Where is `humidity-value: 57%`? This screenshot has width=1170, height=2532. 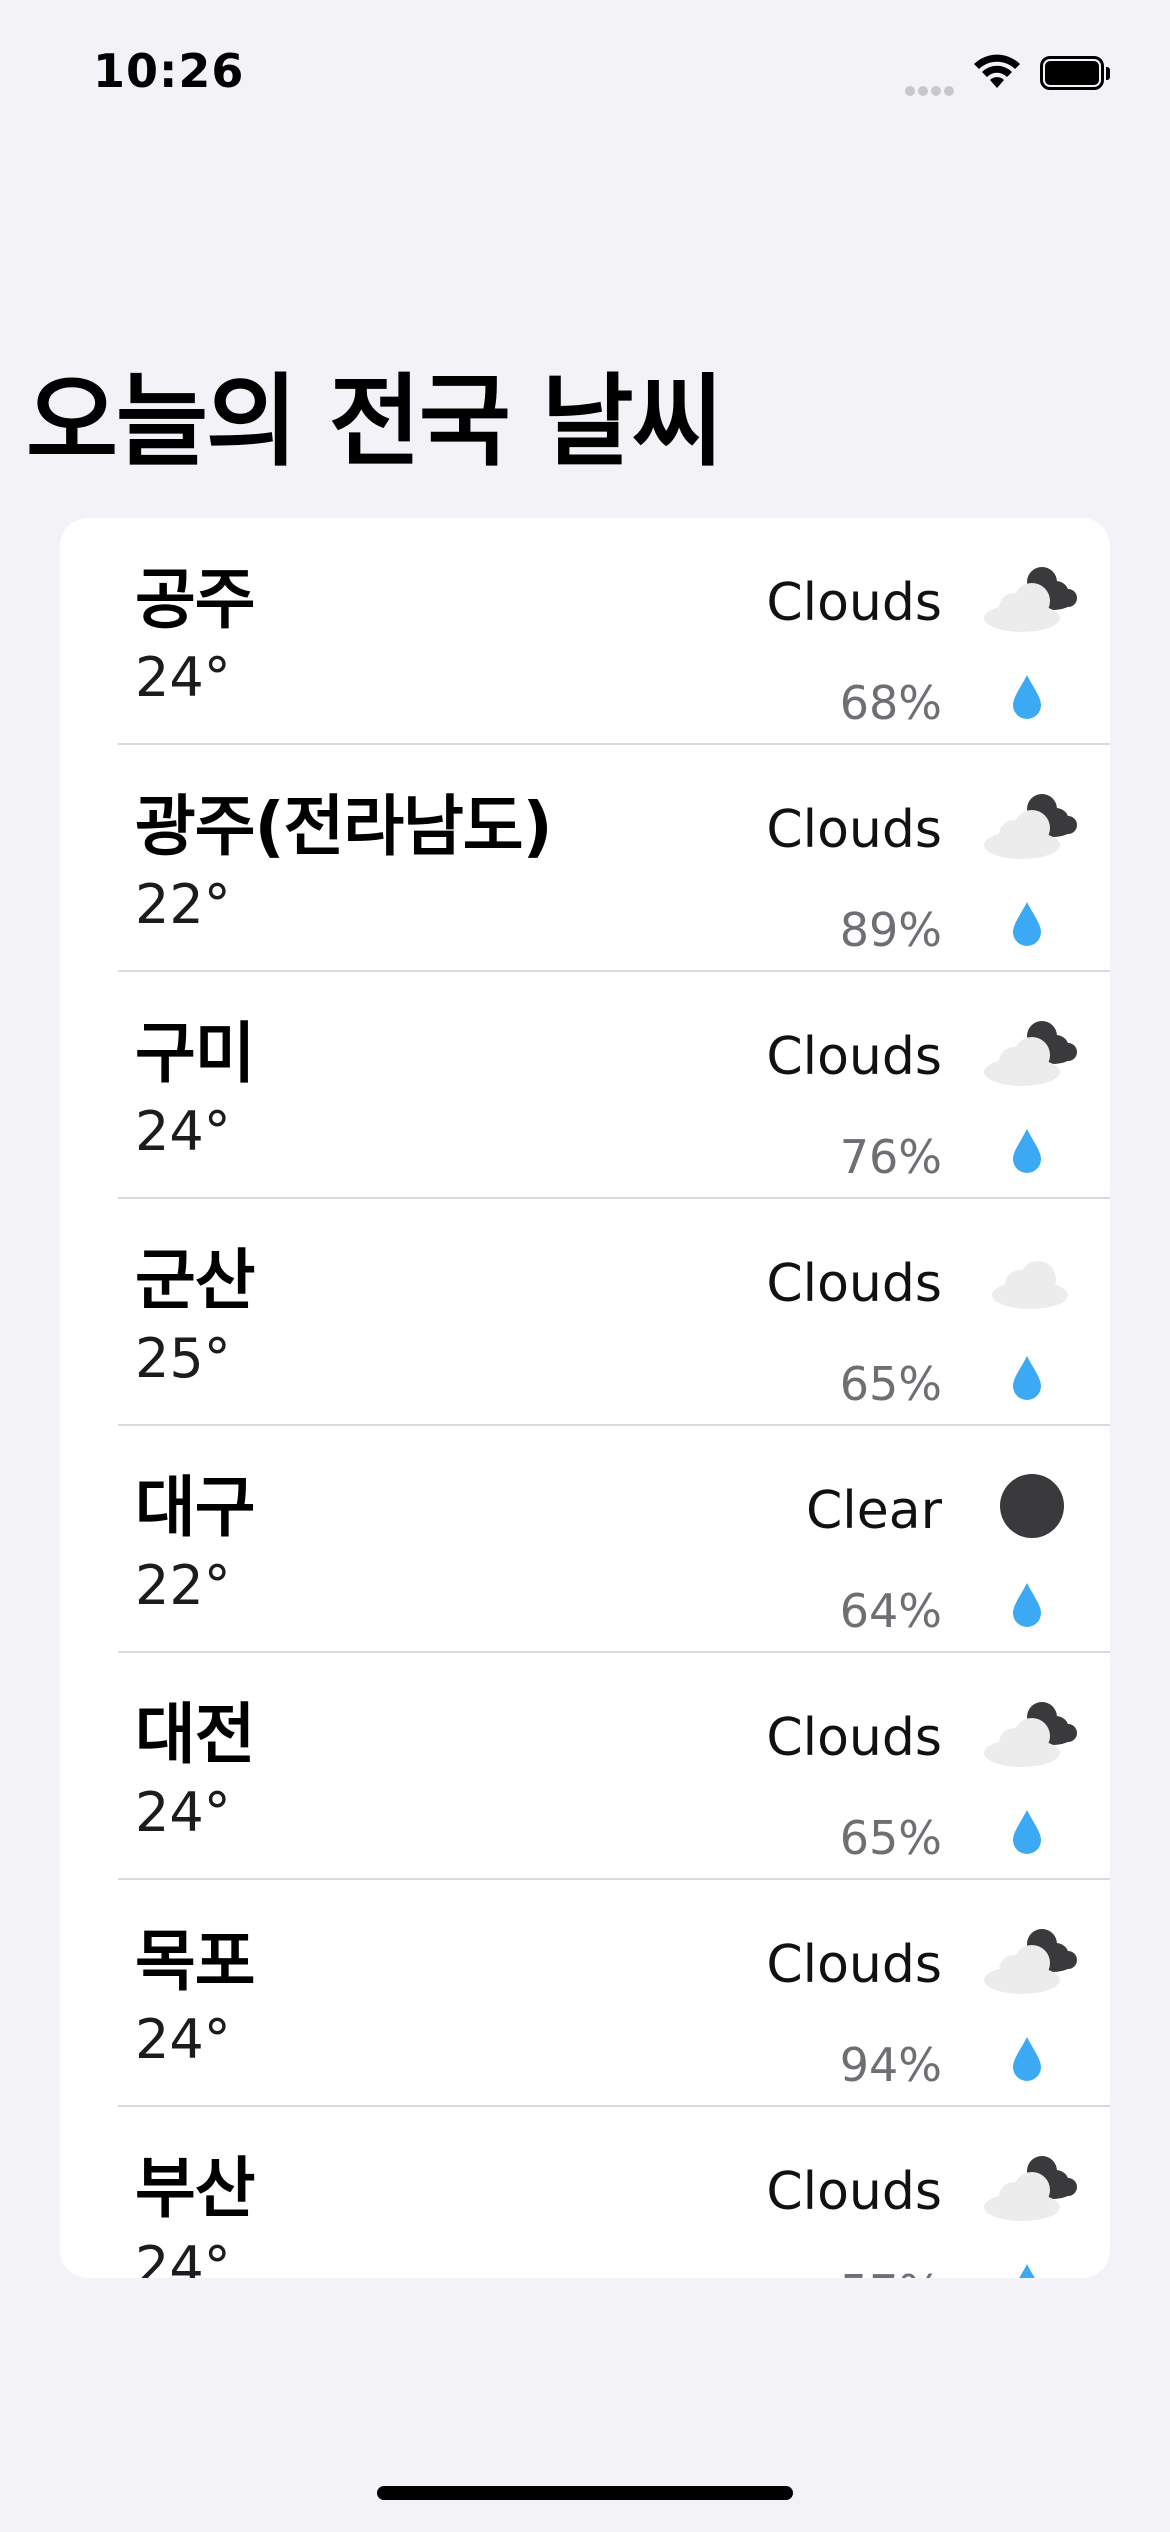 humidity-value: 57% is located at coordinates (891, 2271).